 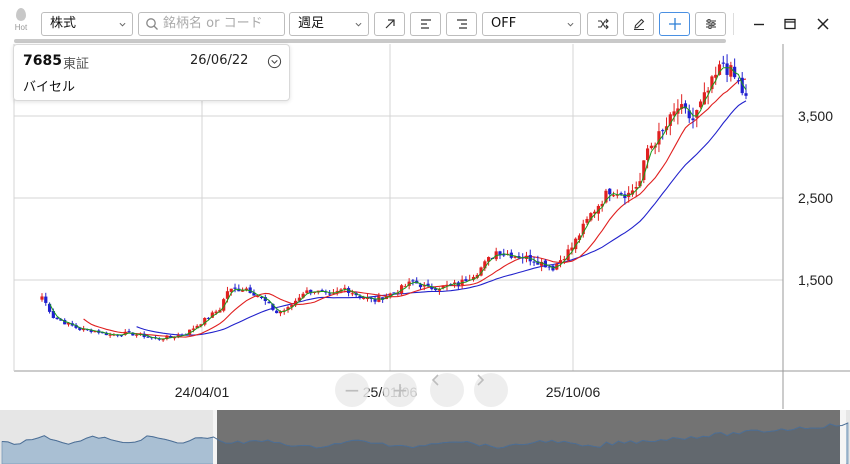 I want to click on crosshair-icon, so click(x=674, y=24).